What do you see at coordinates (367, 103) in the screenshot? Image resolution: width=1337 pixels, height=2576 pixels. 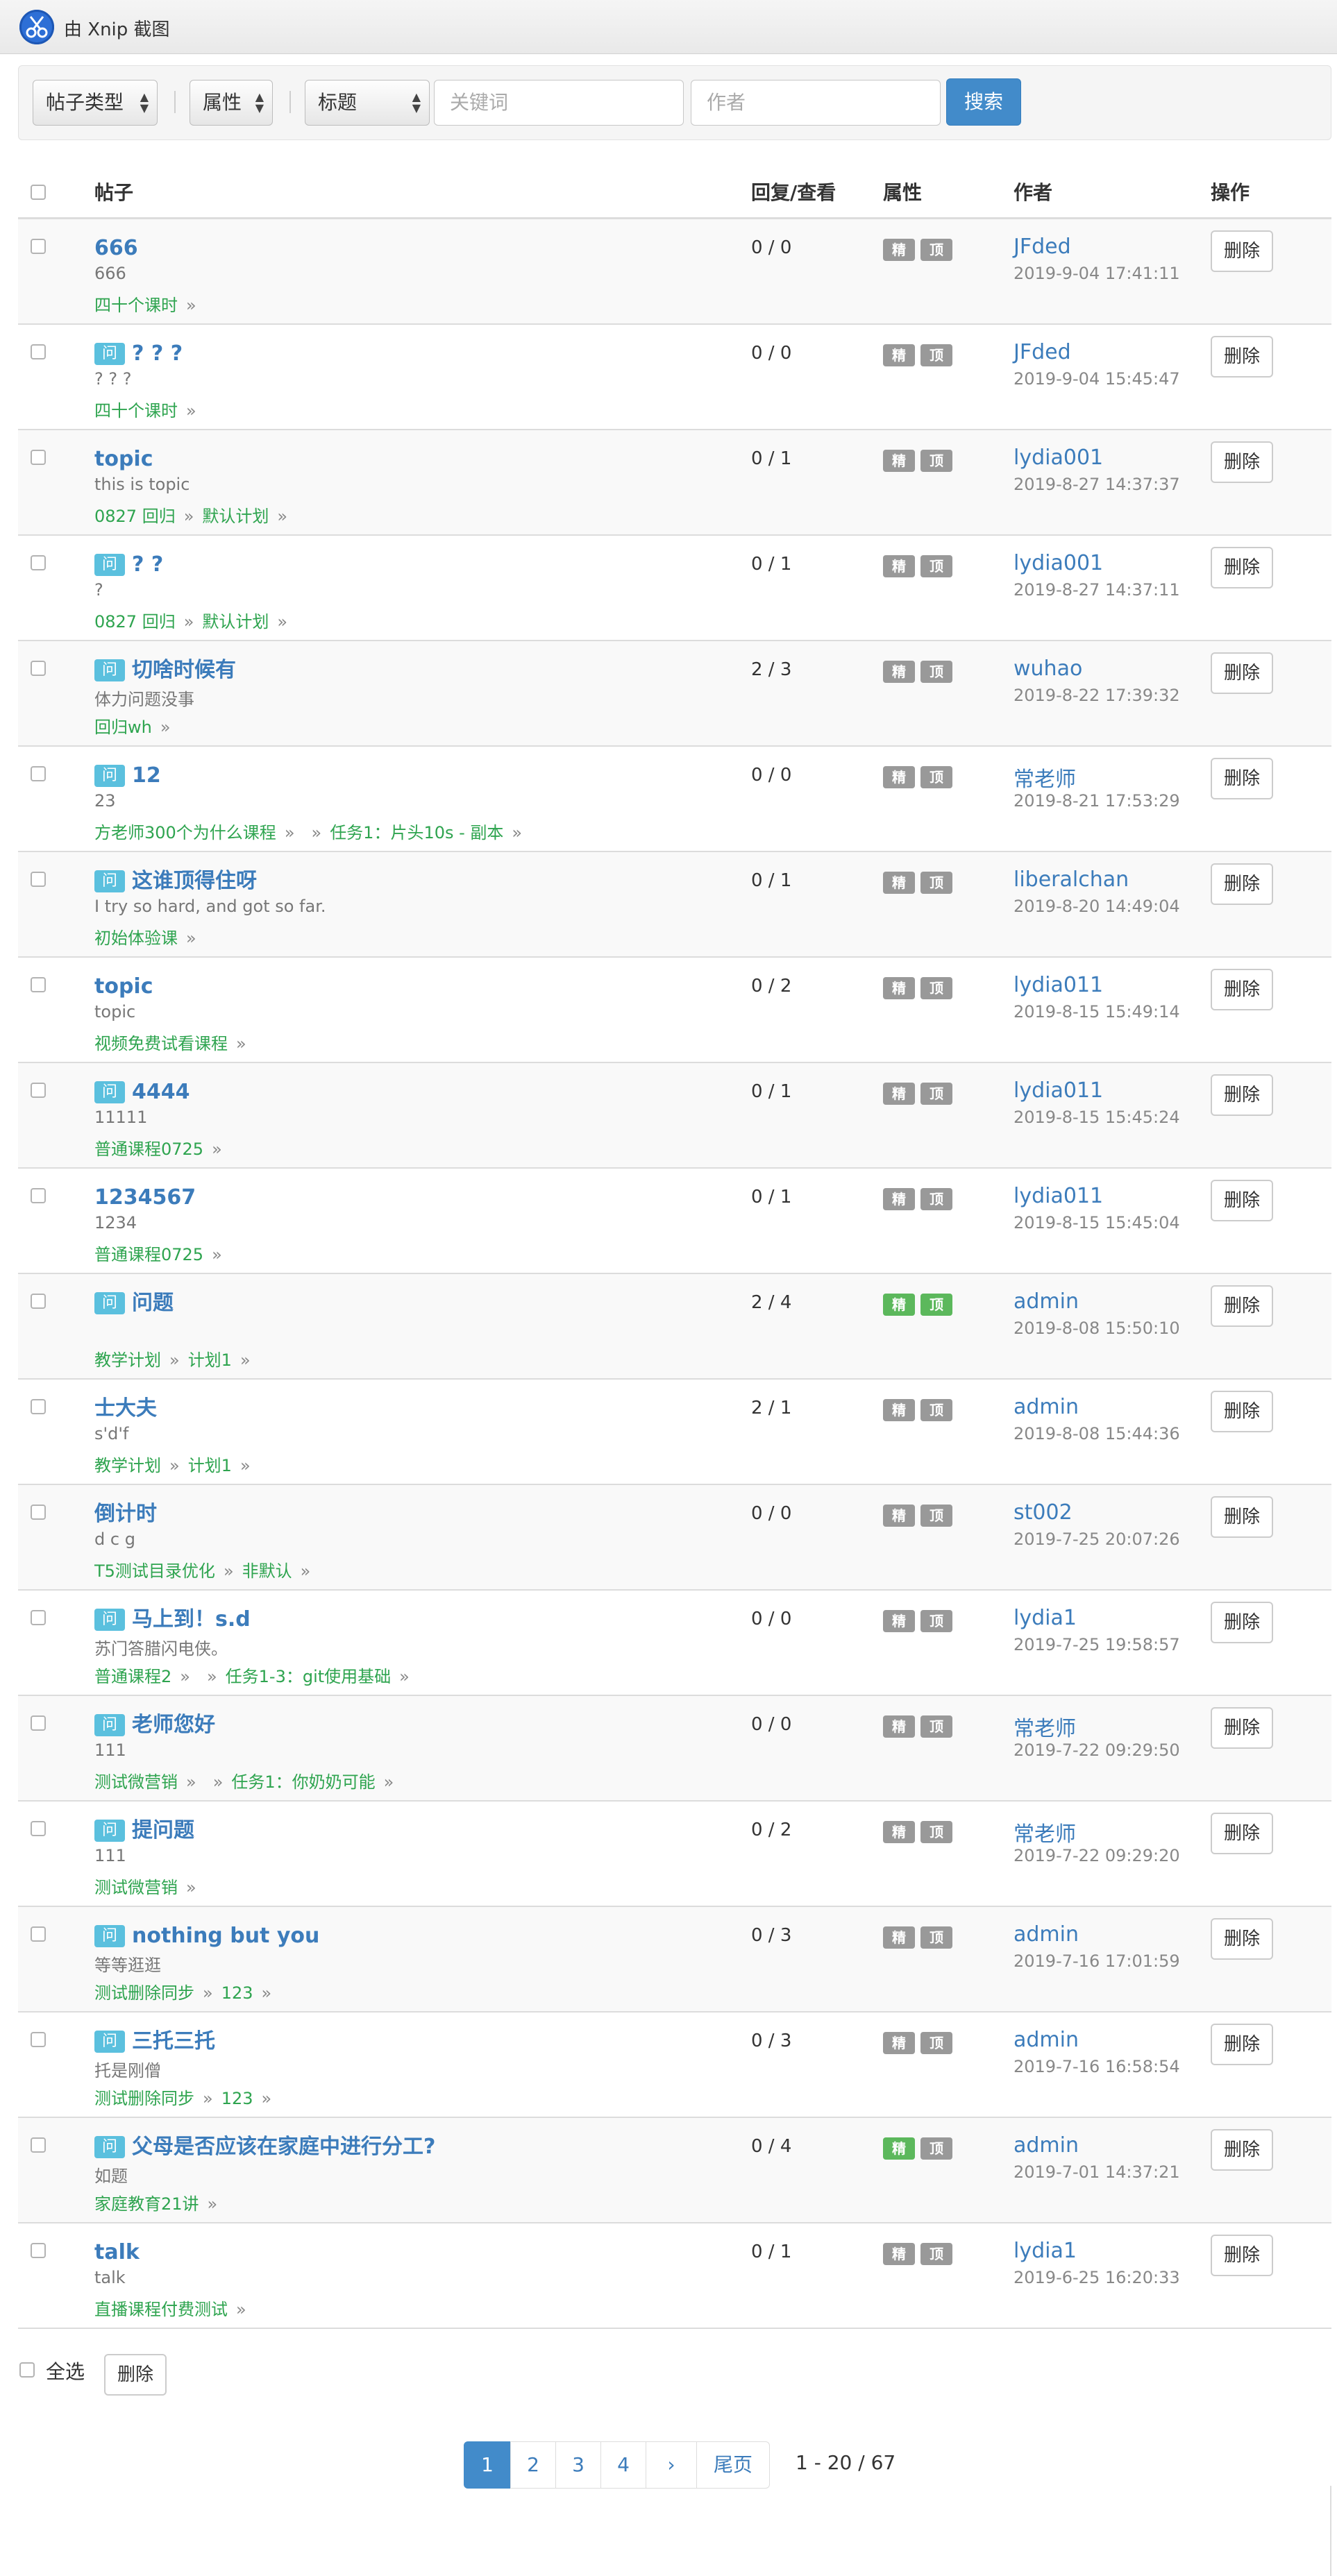 I see `field-select: 标题 ▲ ▼` at bounding box center [367, 103].